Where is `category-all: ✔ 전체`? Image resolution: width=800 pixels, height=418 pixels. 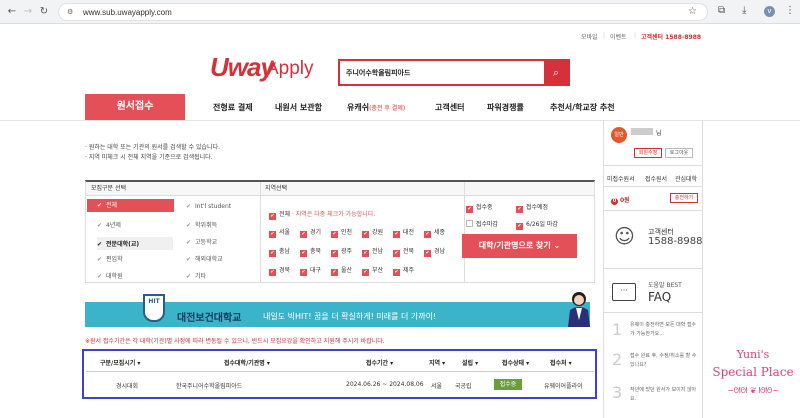 category-all: ✔ 전체 is located at coordinates (130, 205).